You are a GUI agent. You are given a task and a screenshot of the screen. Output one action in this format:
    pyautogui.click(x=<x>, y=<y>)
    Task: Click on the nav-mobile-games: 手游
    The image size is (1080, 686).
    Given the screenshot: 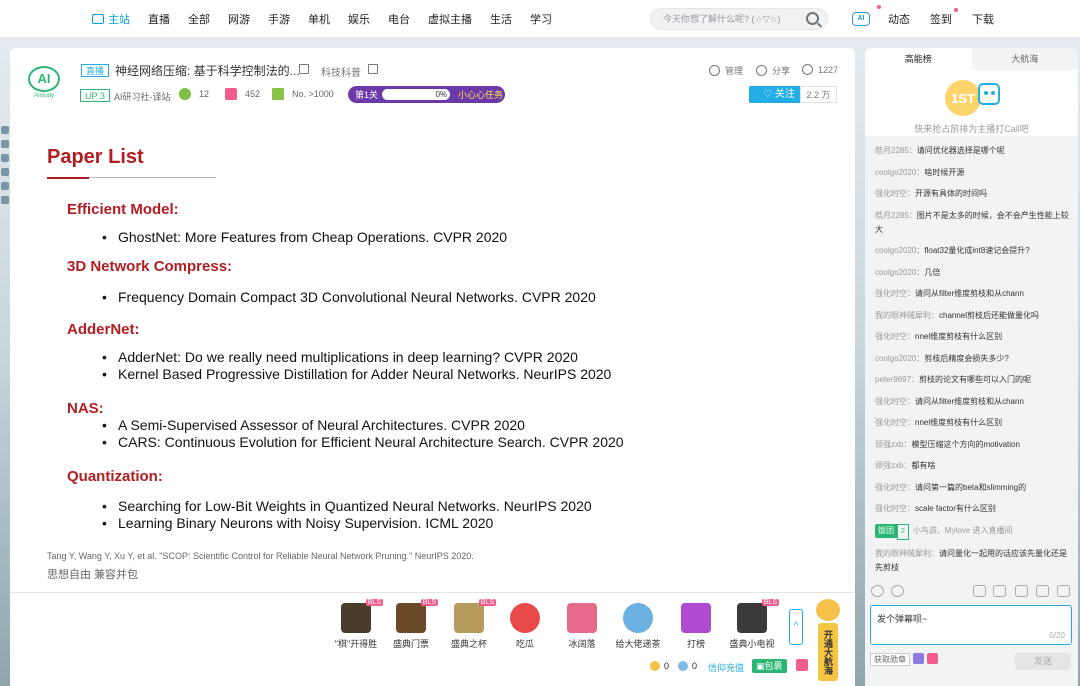 What is the action you would take?
    pyautogui.click(x=279, y=19)
    